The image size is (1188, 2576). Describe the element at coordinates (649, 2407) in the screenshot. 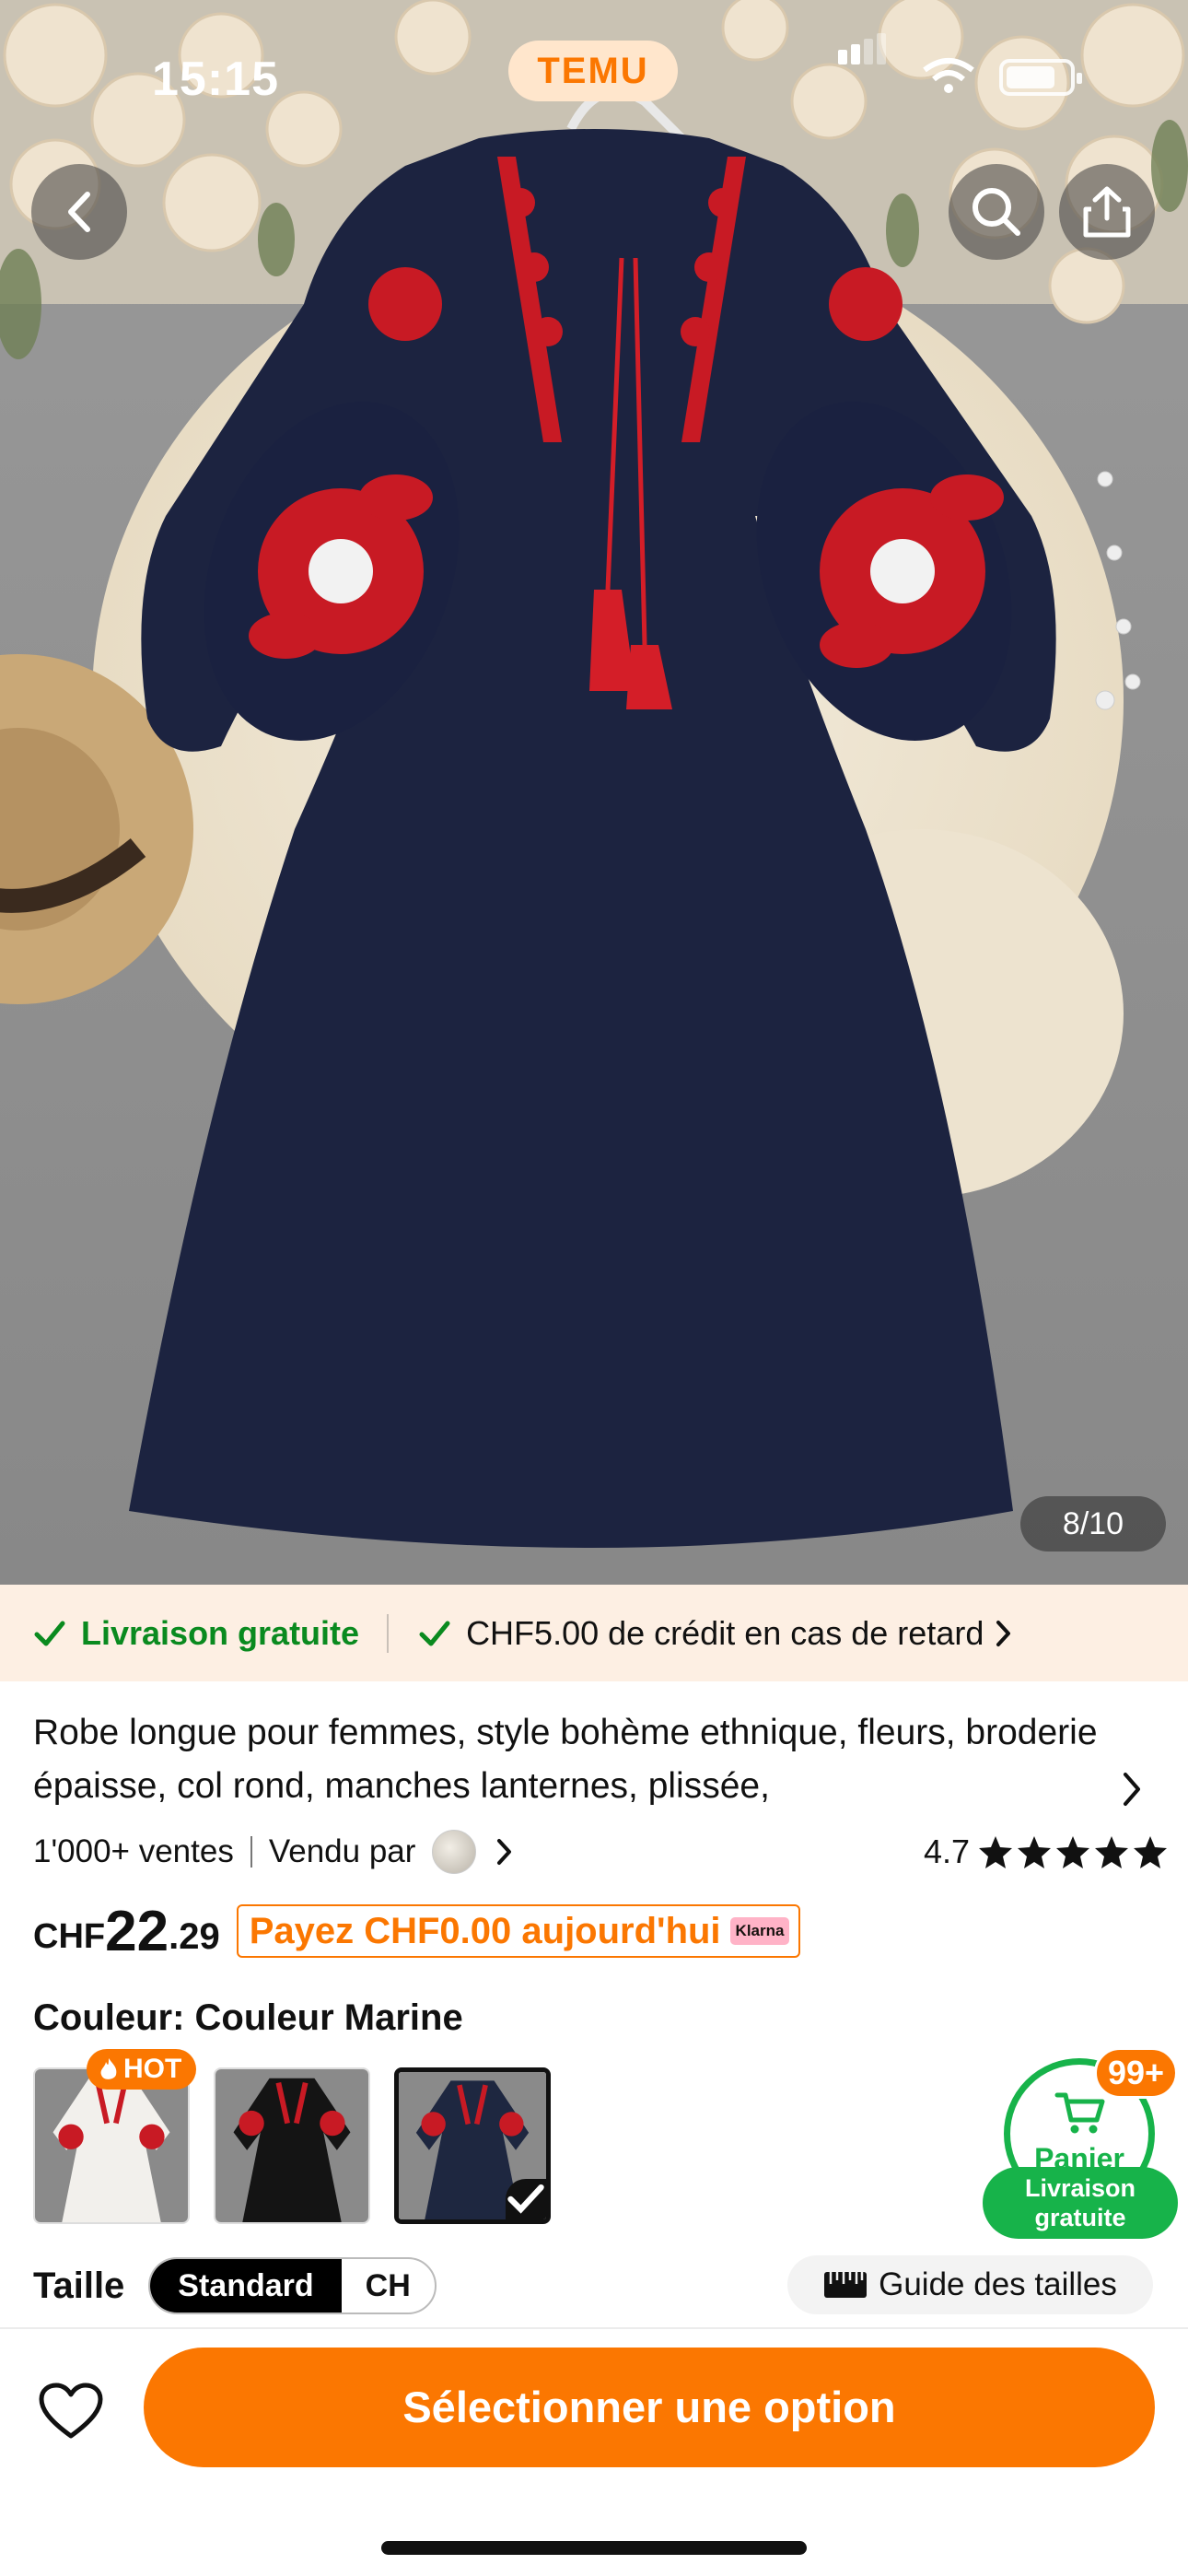

I see `select-option-button: Sélectionner une option` at that location.